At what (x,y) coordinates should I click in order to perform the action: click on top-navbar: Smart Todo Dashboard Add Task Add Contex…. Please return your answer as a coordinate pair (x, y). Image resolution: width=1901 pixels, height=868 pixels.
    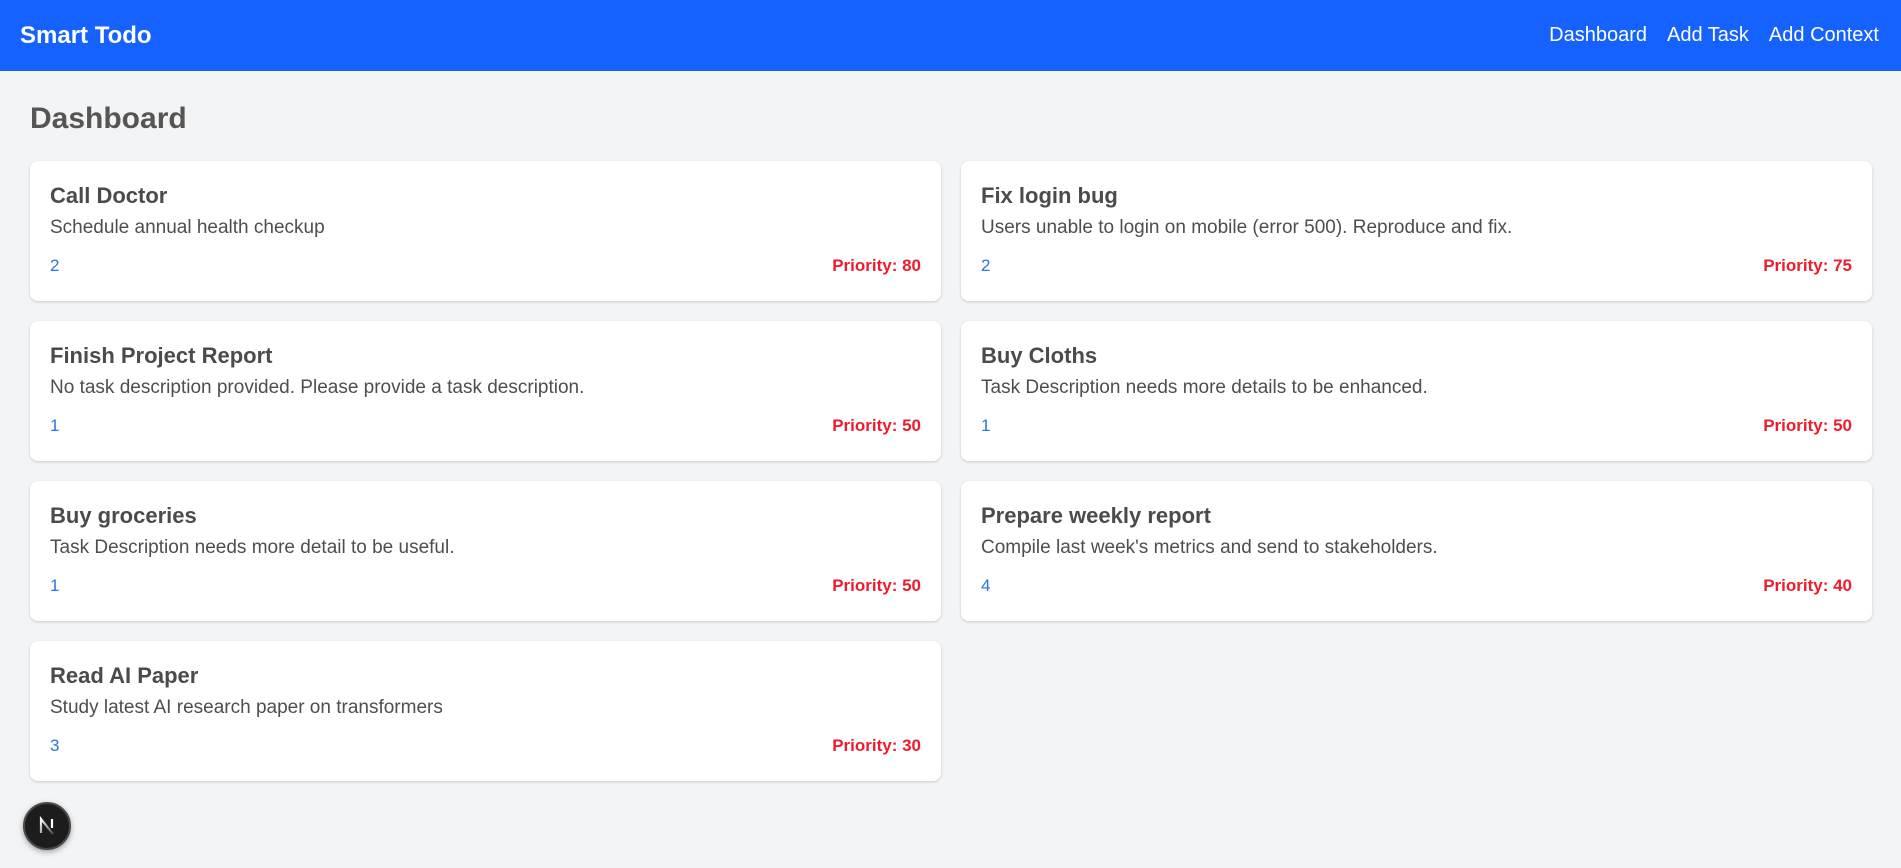
    Looking at the image, I should click on (950, 35).